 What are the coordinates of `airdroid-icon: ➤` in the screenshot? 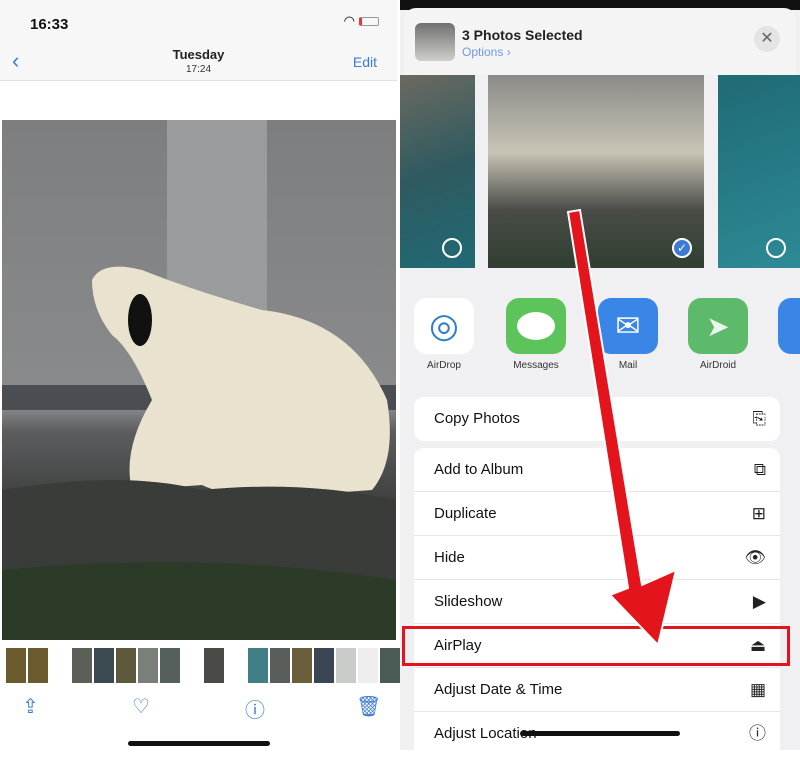 It's located at (718, 326).